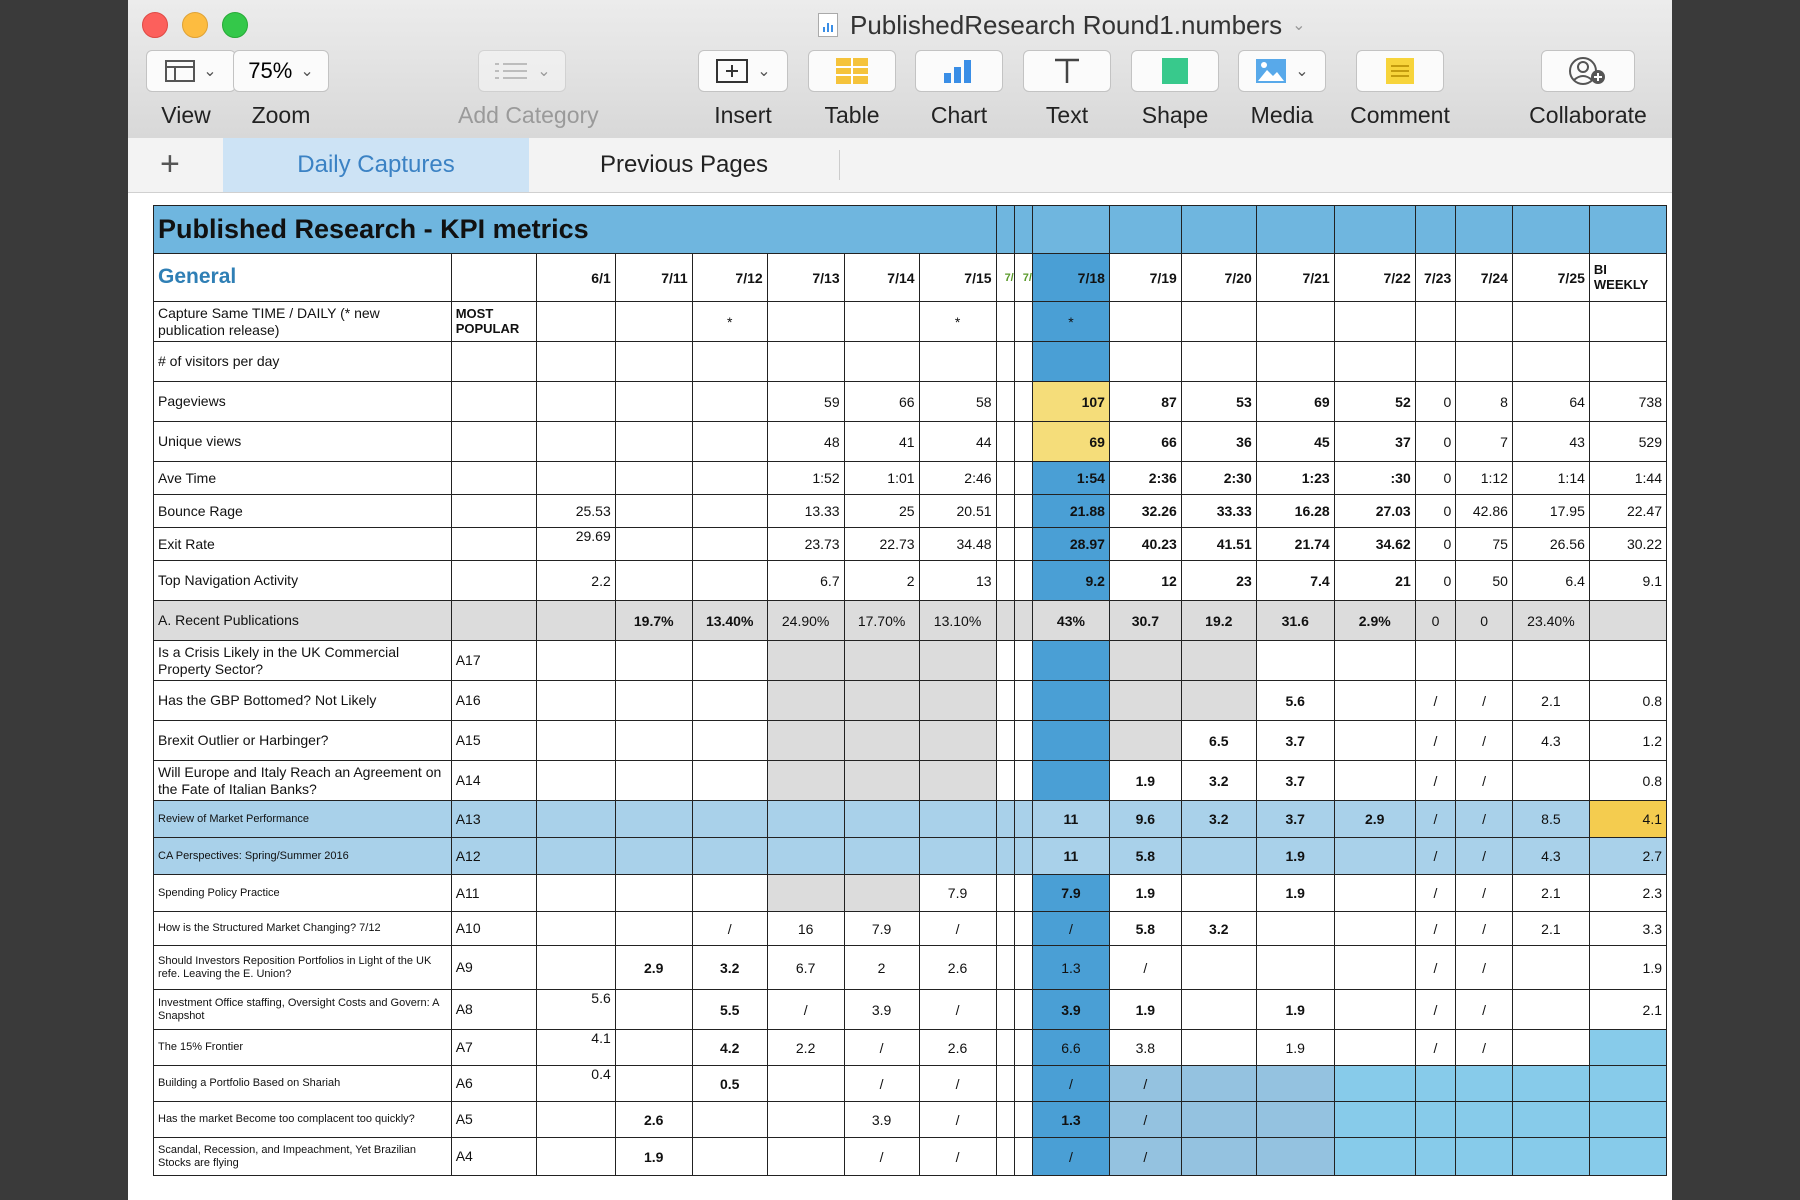 The width and height of the screenshot is (1800, 1200). What do you see at coordinates (805, 401) in the screenshot?
I see `data-cell: 59` at bounding box center [805, 401].